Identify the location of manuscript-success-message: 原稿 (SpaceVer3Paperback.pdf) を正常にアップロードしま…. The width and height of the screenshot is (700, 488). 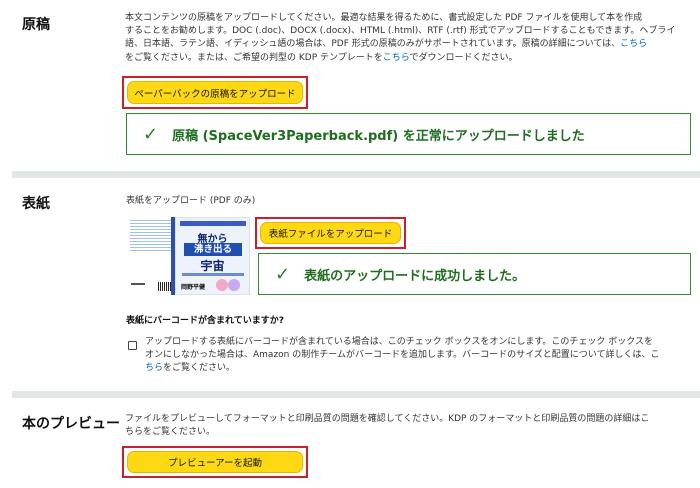
(378, 136).